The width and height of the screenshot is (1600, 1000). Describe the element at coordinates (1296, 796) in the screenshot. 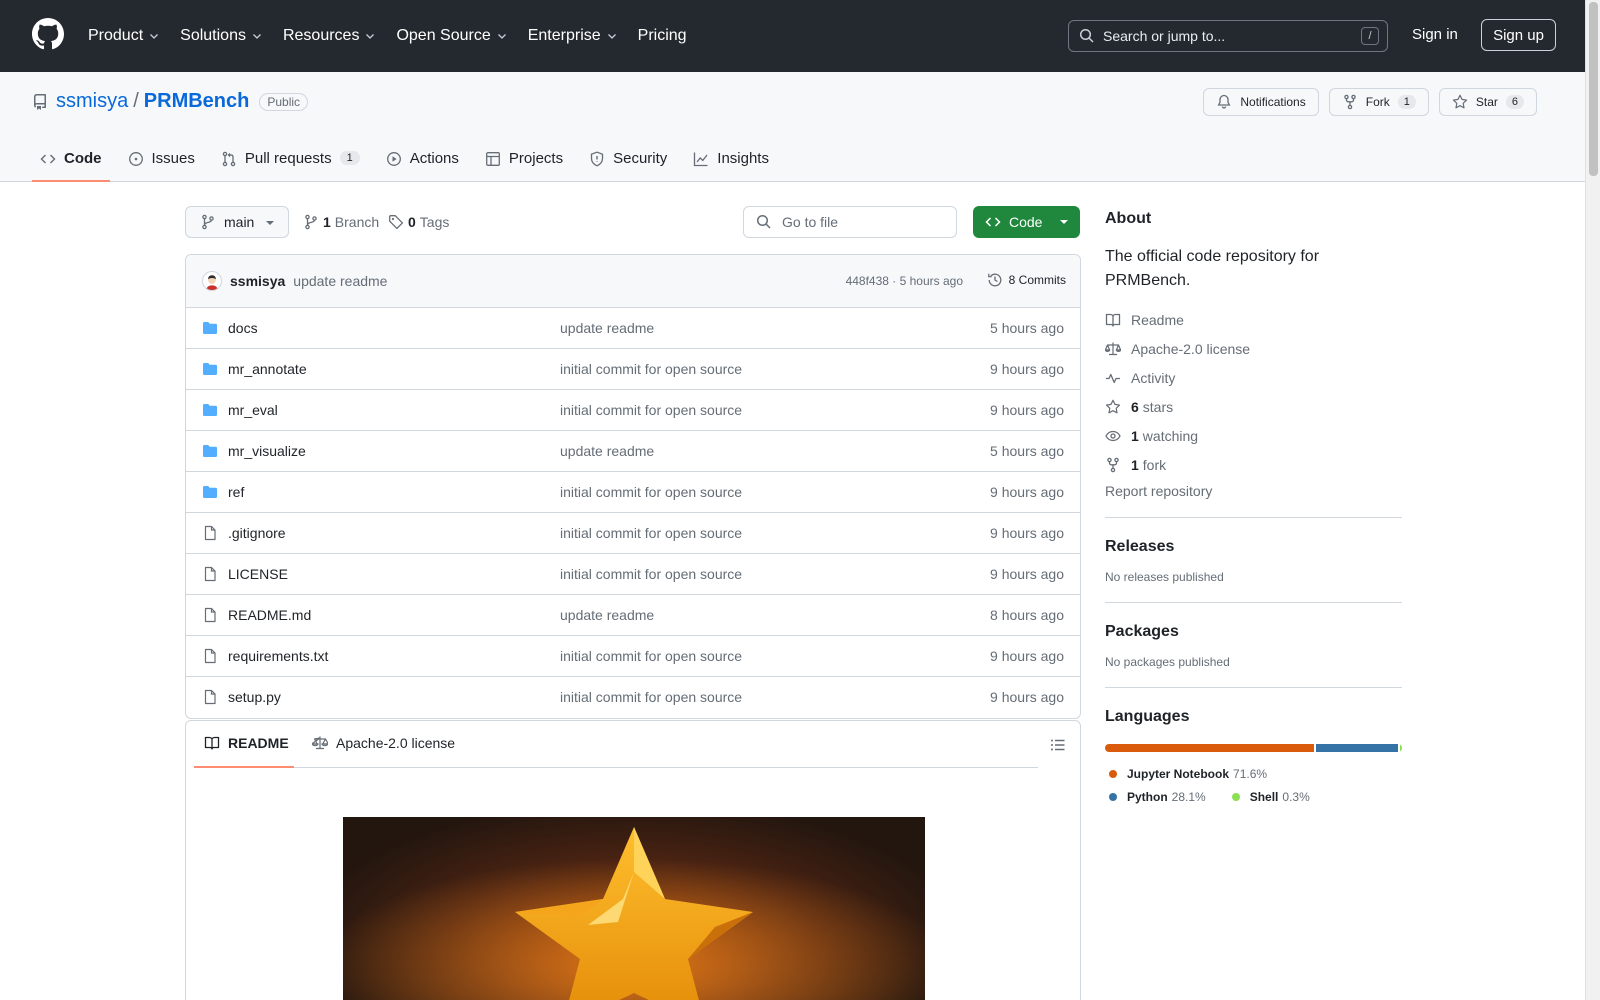

I see `language-percent: 0.3%` at that location.